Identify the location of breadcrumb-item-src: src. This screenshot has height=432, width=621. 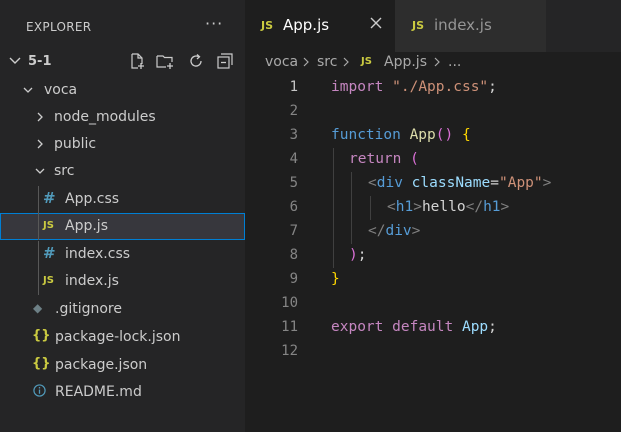
(327, 62).